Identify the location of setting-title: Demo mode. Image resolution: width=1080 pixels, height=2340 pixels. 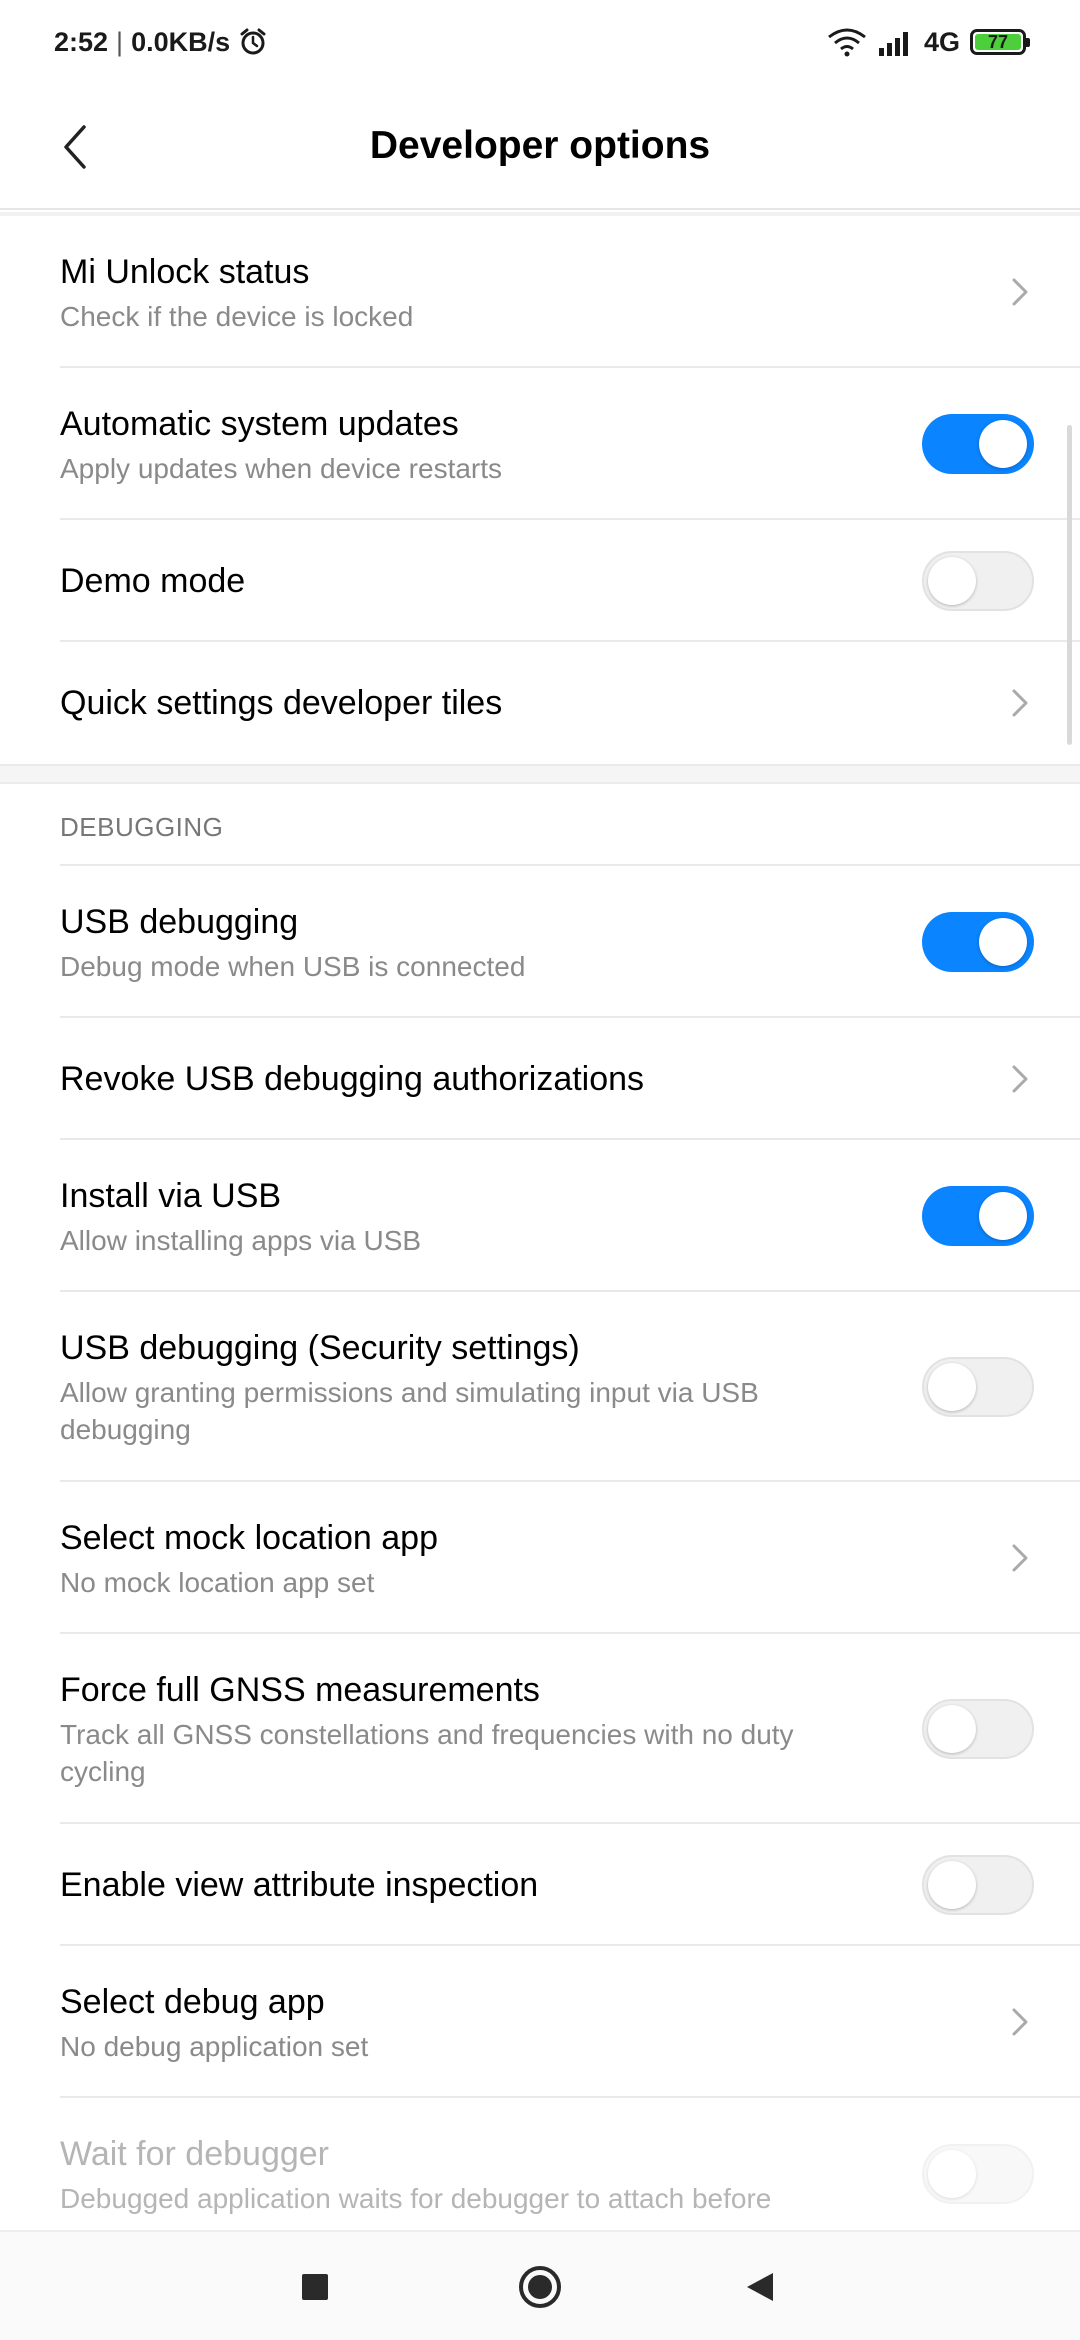
(153, 581).